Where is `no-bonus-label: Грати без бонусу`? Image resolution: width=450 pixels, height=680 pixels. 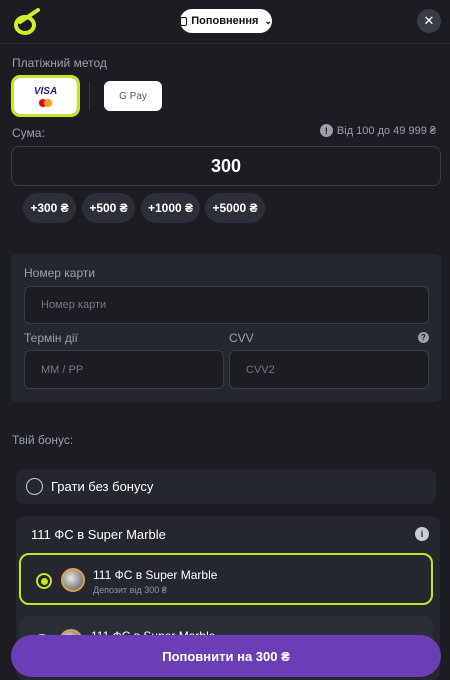
no-bonus-label: Грати без бонусу is located at coordinates (102, 486).